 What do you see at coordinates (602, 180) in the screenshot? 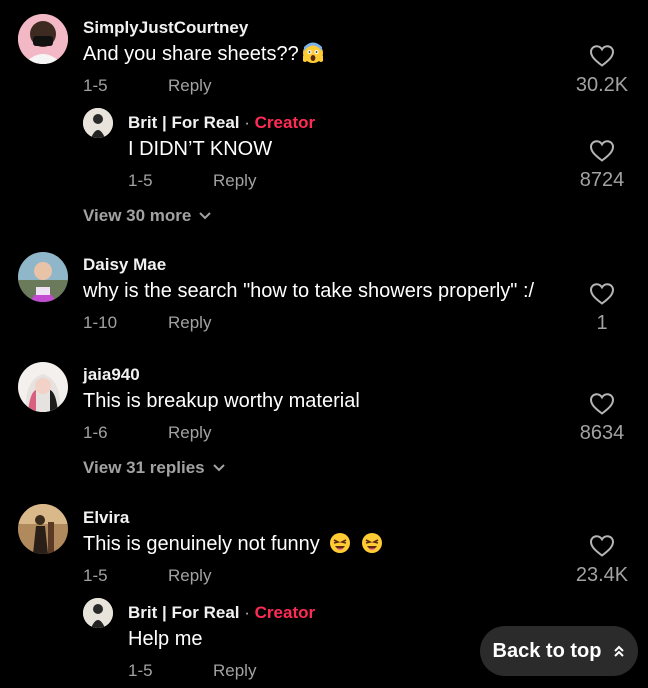
I see `like-count: 8724` at bounding box center [602, 180].